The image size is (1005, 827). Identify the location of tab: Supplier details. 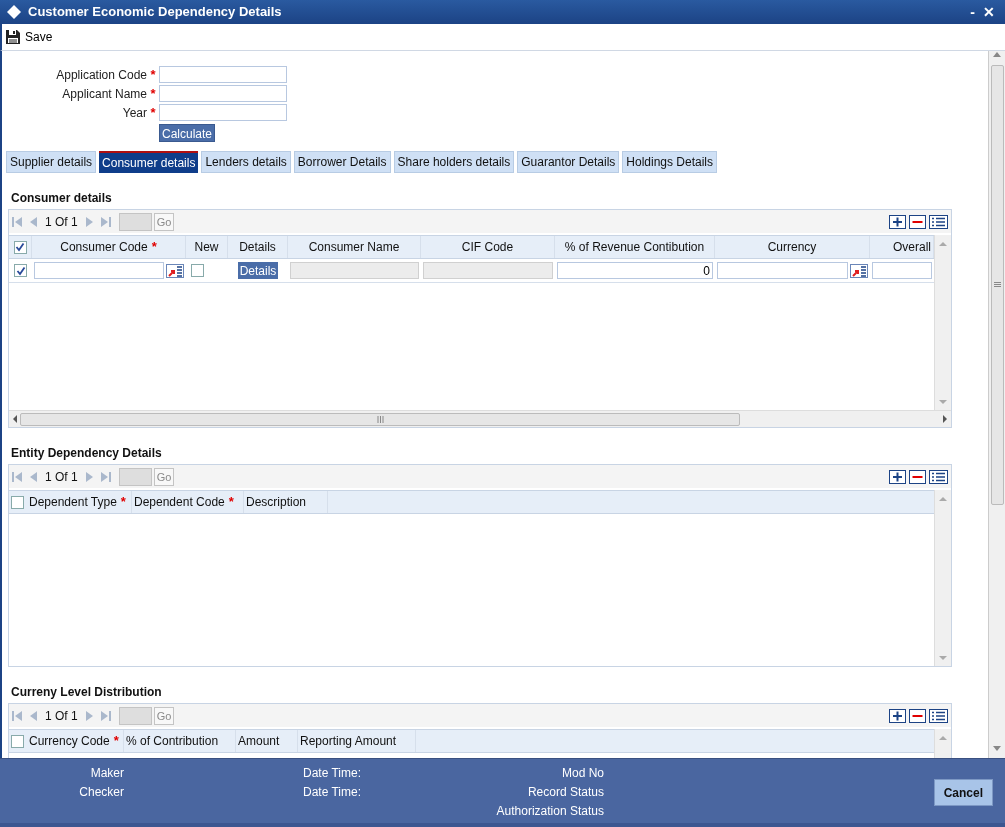
(51, 162).